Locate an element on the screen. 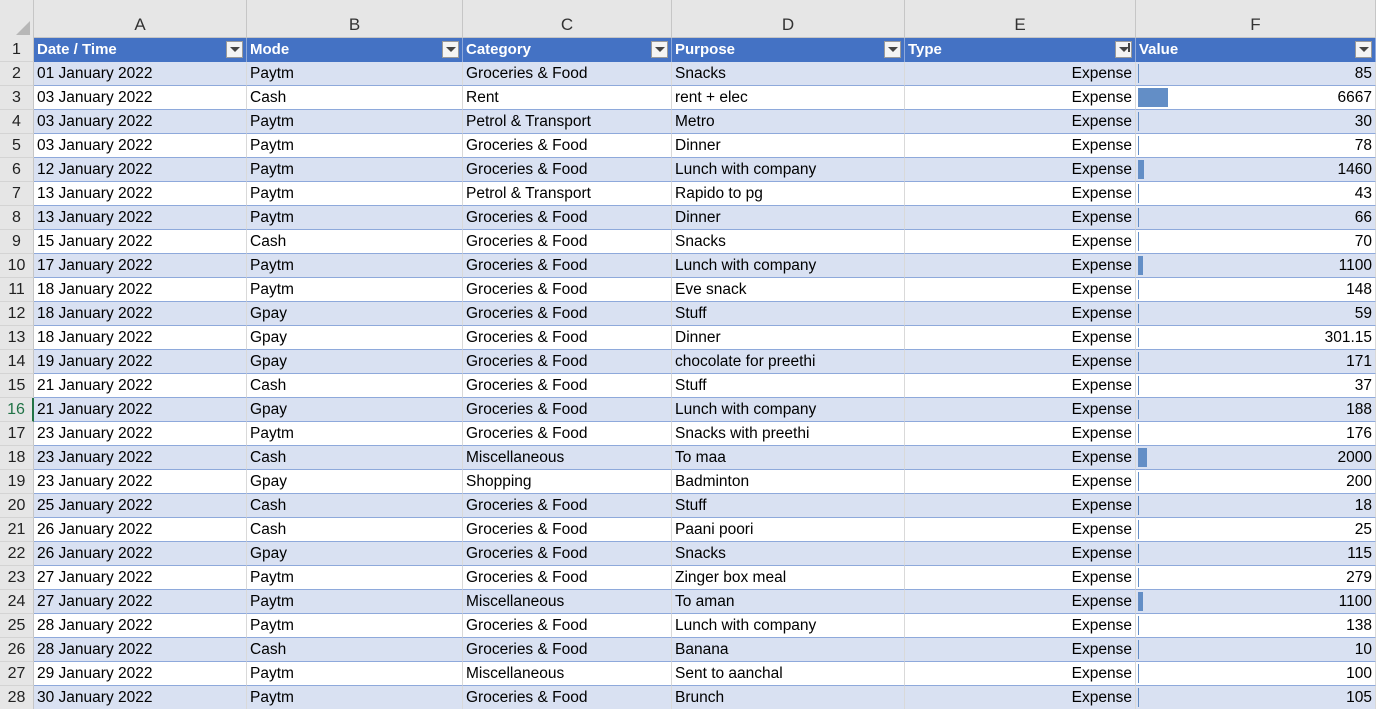 The image size is (1376, 709). row-number: 11 is located at coordinates (17, 290).